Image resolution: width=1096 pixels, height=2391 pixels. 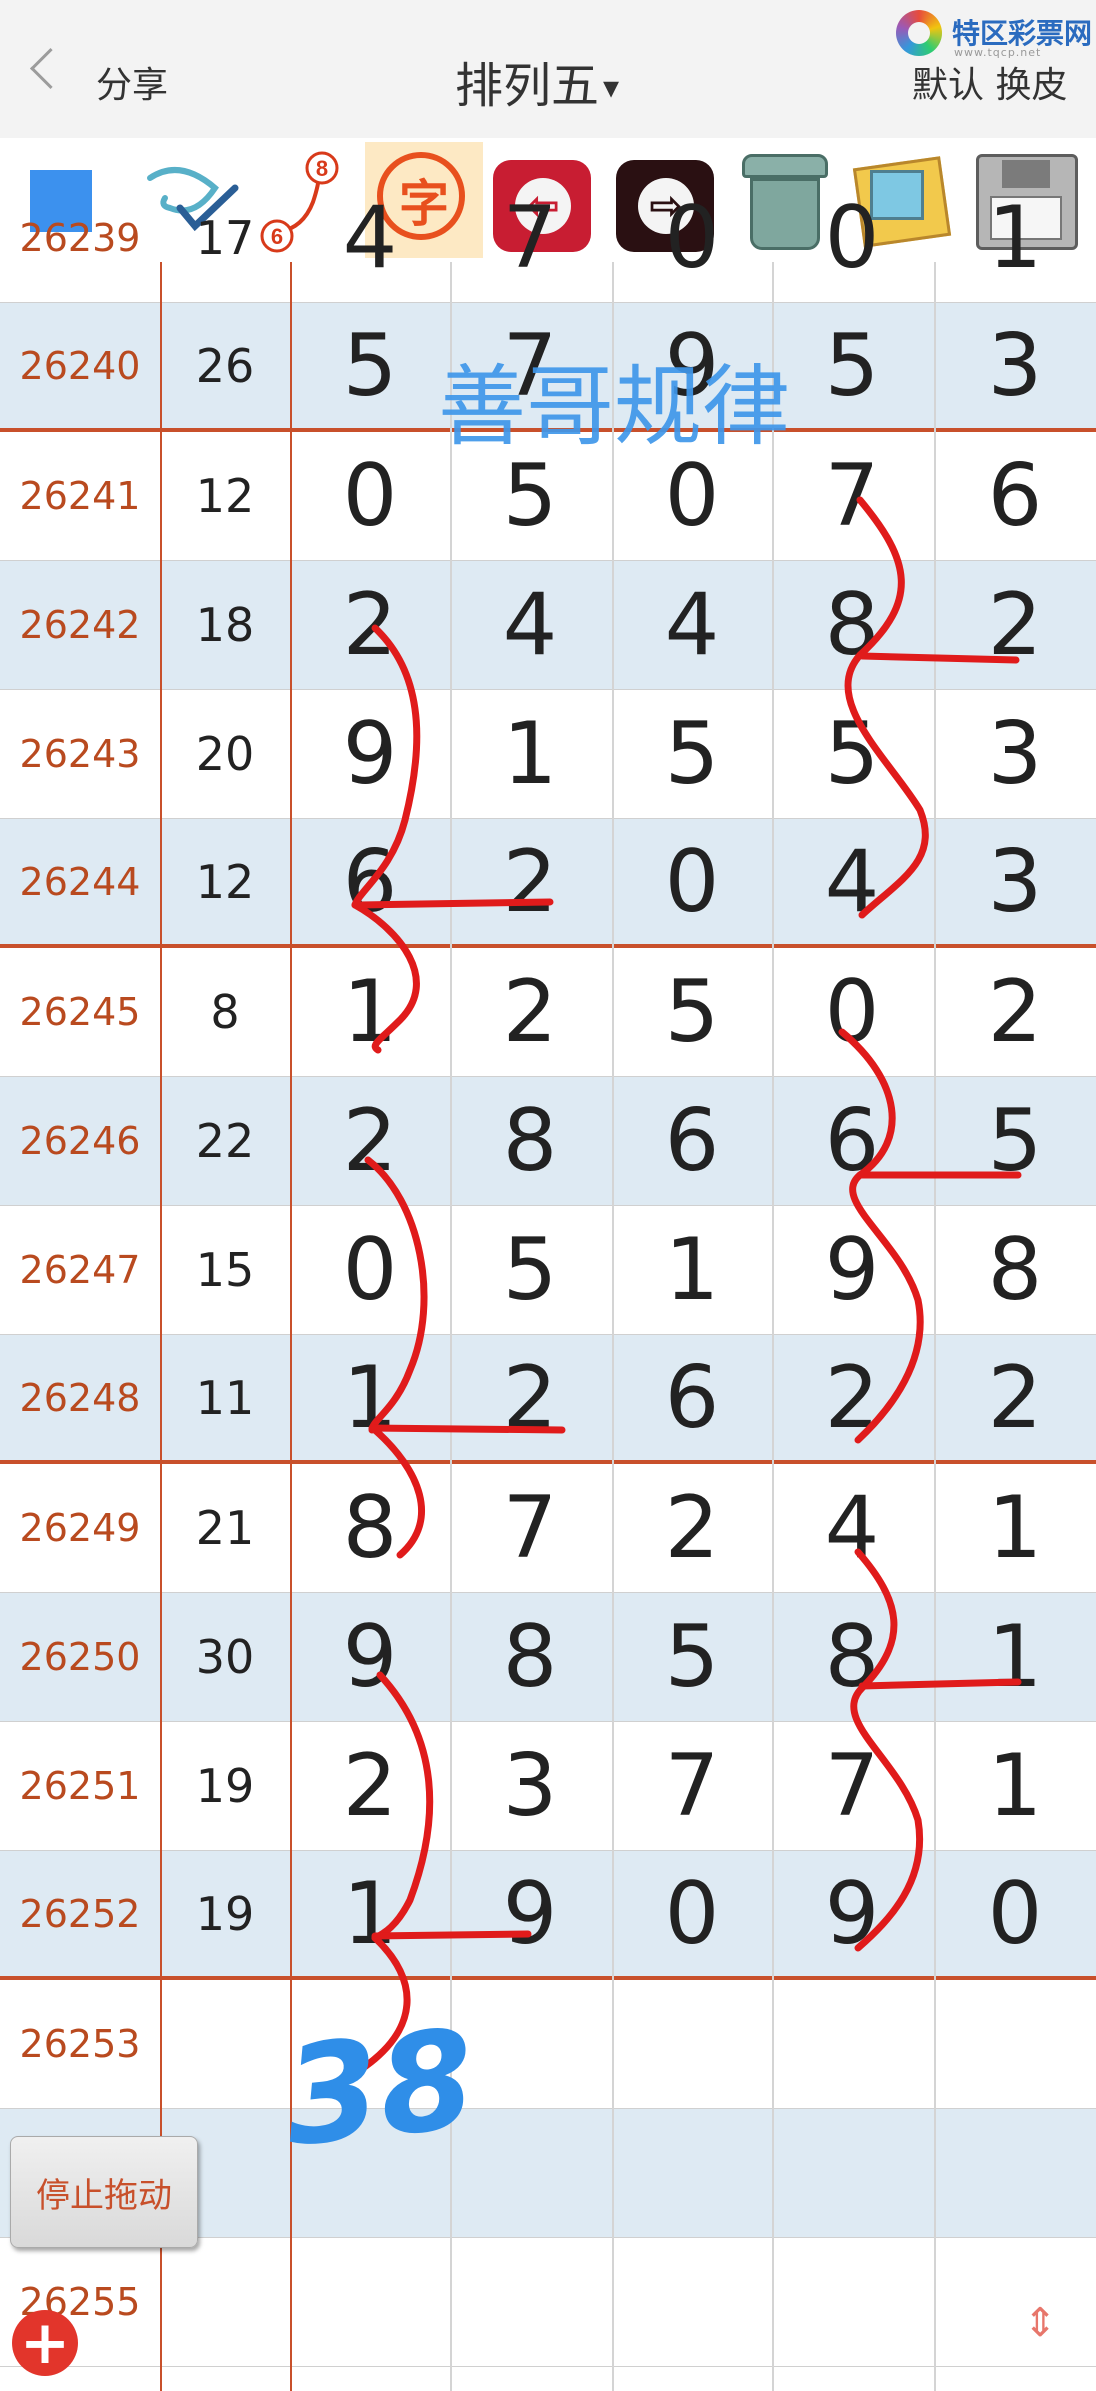 What do you see at coordinates (225, 365) in the screenshot?
I see `digit-sum: 26` at bounding box center [225, 365].